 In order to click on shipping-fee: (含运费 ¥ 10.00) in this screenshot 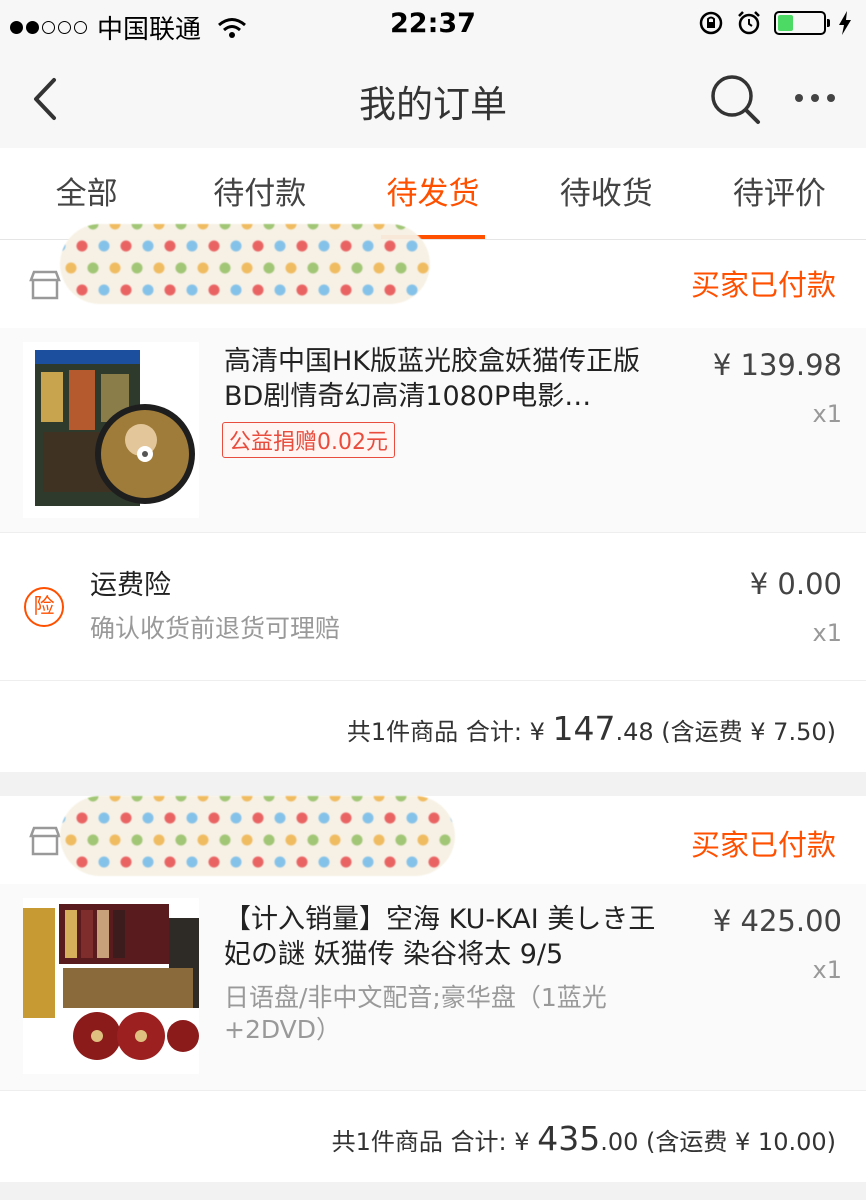, I will do `click(741, 1142)`.